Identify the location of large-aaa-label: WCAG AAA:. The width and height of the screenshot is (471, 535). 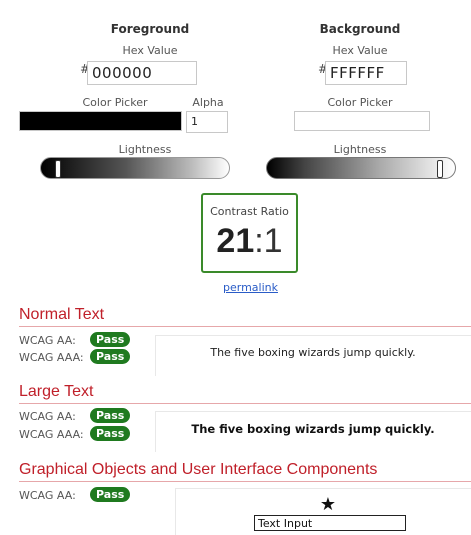
(51, 434).